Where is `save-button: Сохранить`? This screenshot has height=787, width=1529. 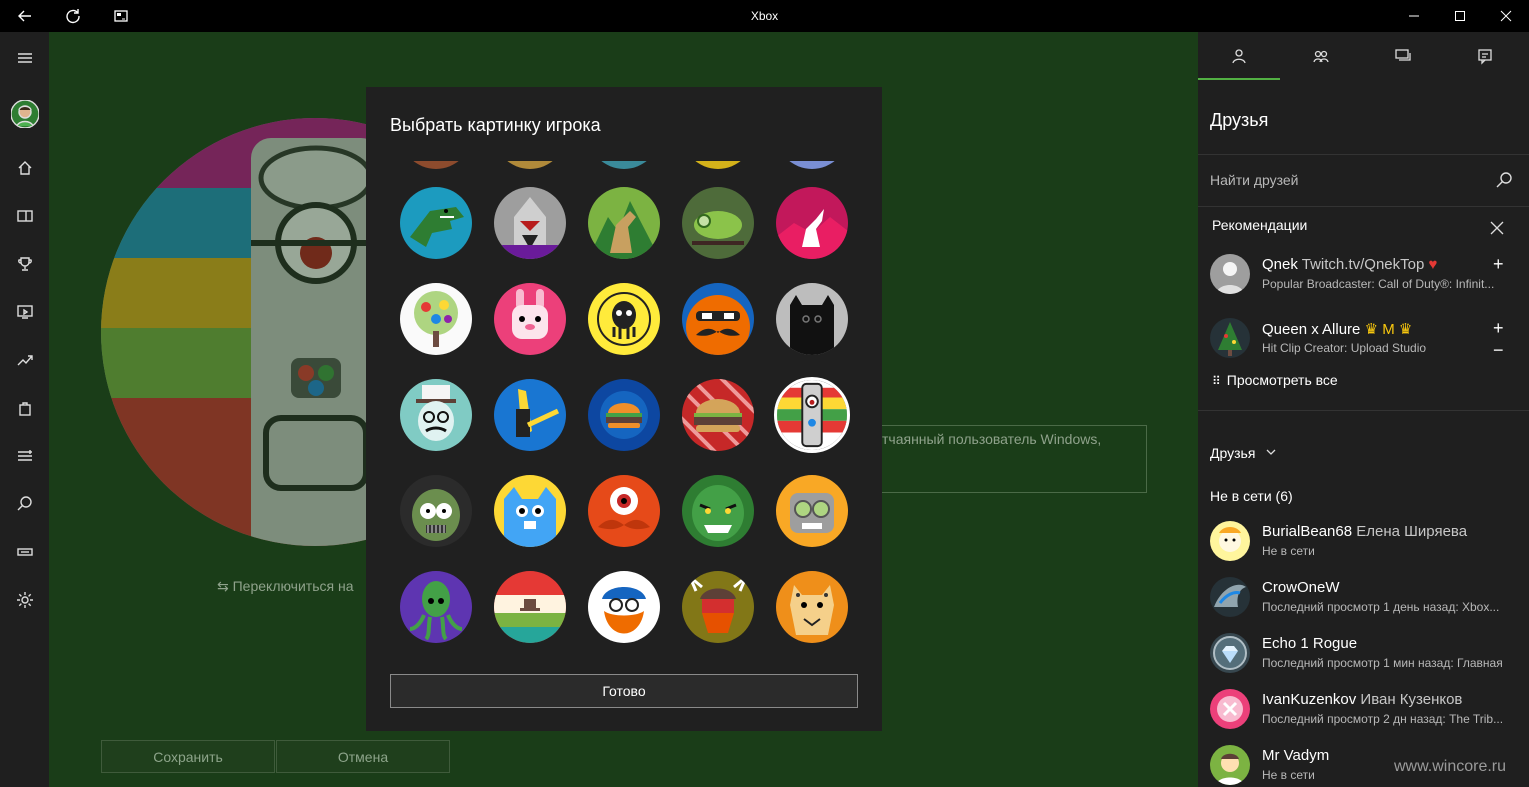 save-button: Сохранить is located at coordinates (188, 756).